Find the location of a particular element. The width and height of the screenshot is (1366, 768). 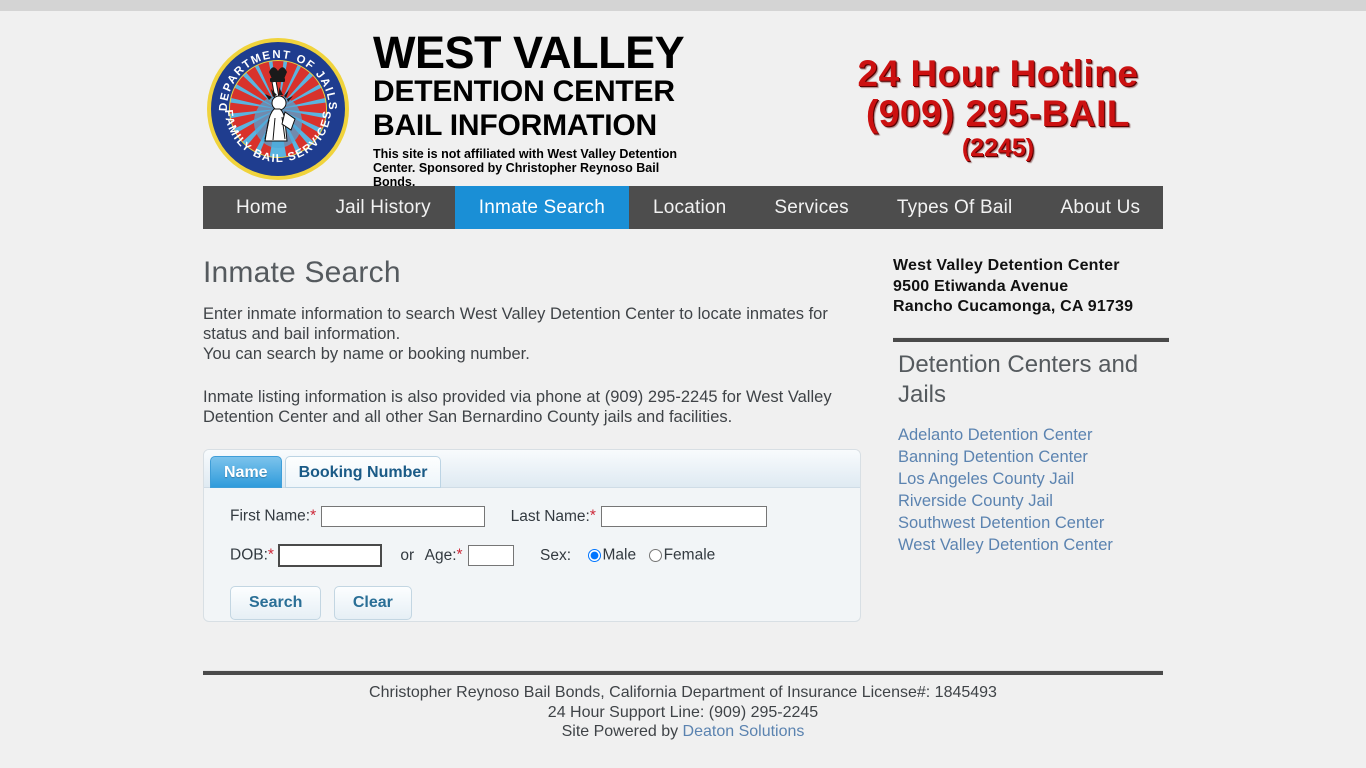

nav-label: Types Of Bail is located at coordinates (954, 207).